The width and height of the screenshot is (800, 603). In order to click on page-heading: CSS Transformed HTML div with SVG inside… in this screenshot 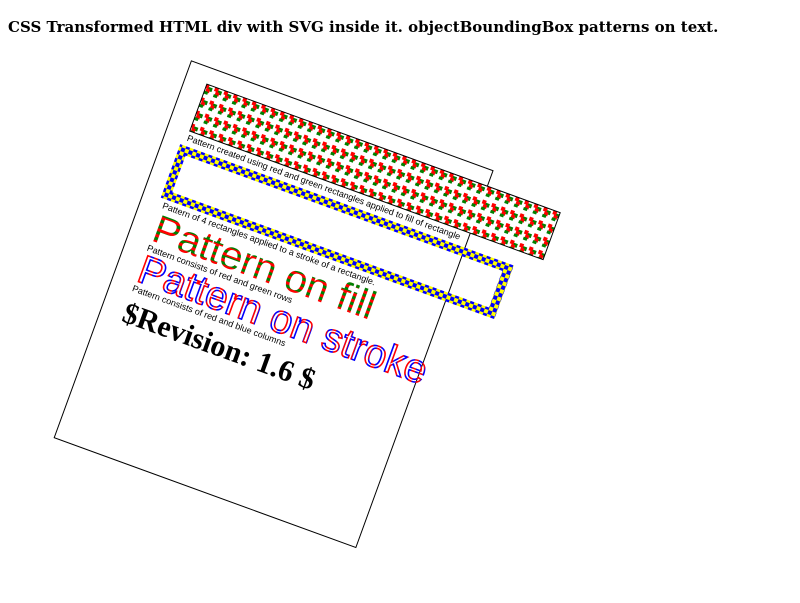, I will do `click(363, 27)`.